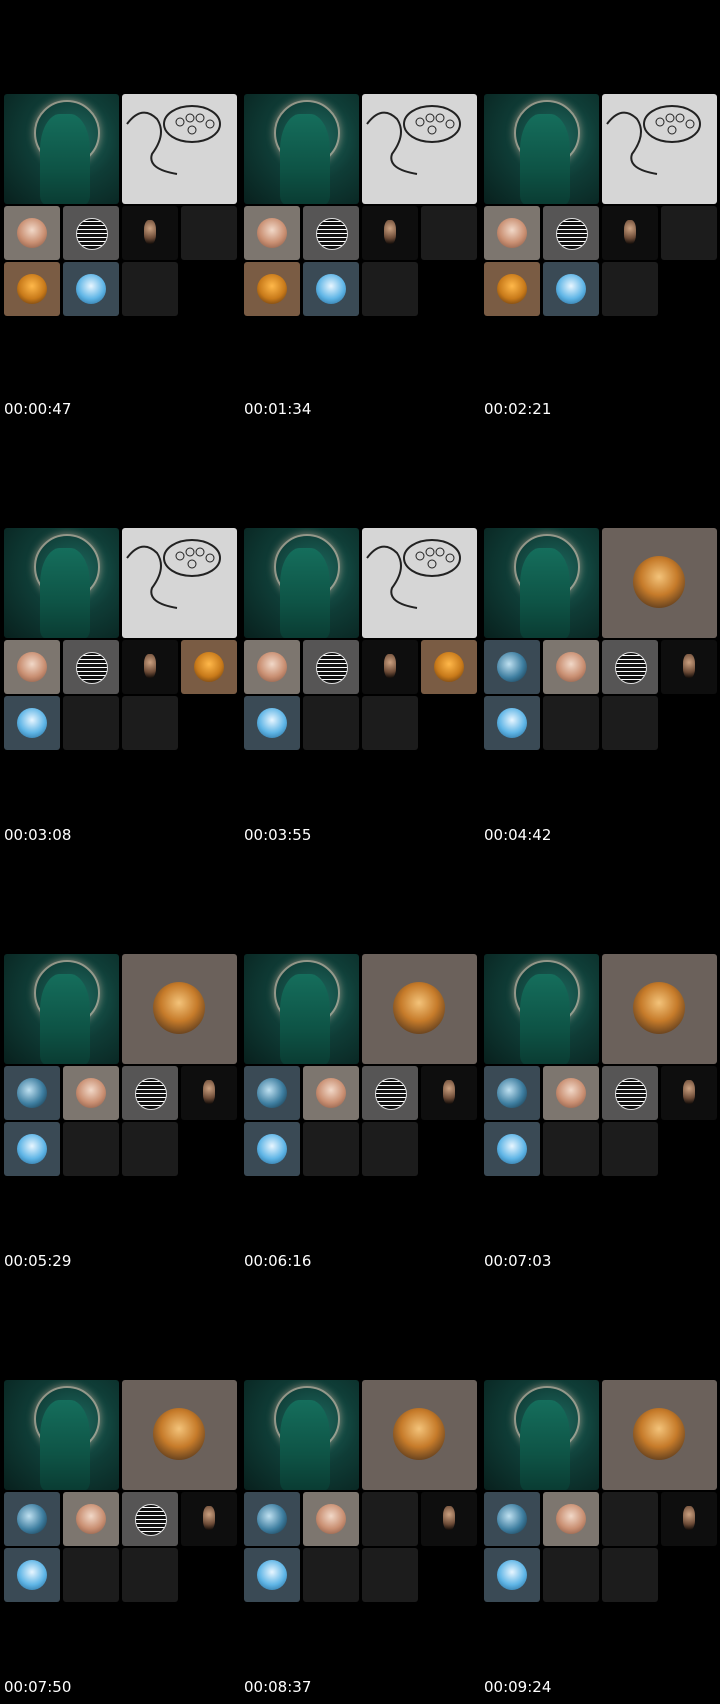  What do you see at coordinates (518, 835) in the screenshot?
I see `timestamp-label: 00:04:42` at bounding box center [518, 835].